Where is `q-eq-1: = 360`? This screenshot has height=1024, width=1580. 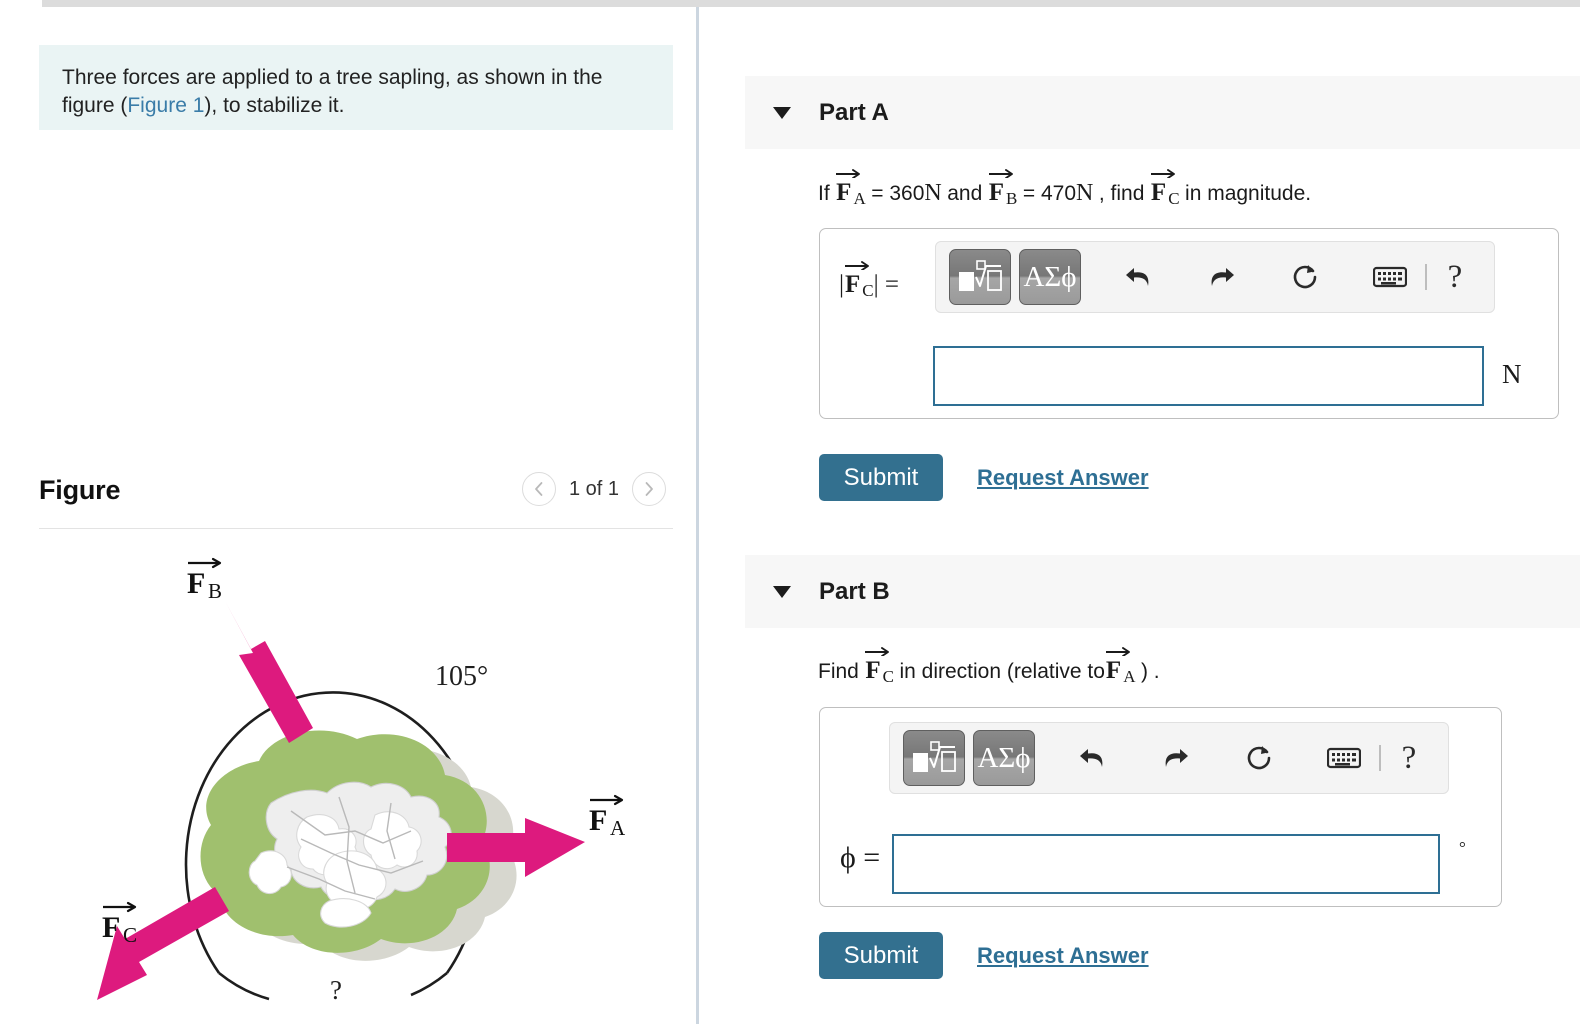 q-eq-1: = 360 is located at coordinates (898, 193).